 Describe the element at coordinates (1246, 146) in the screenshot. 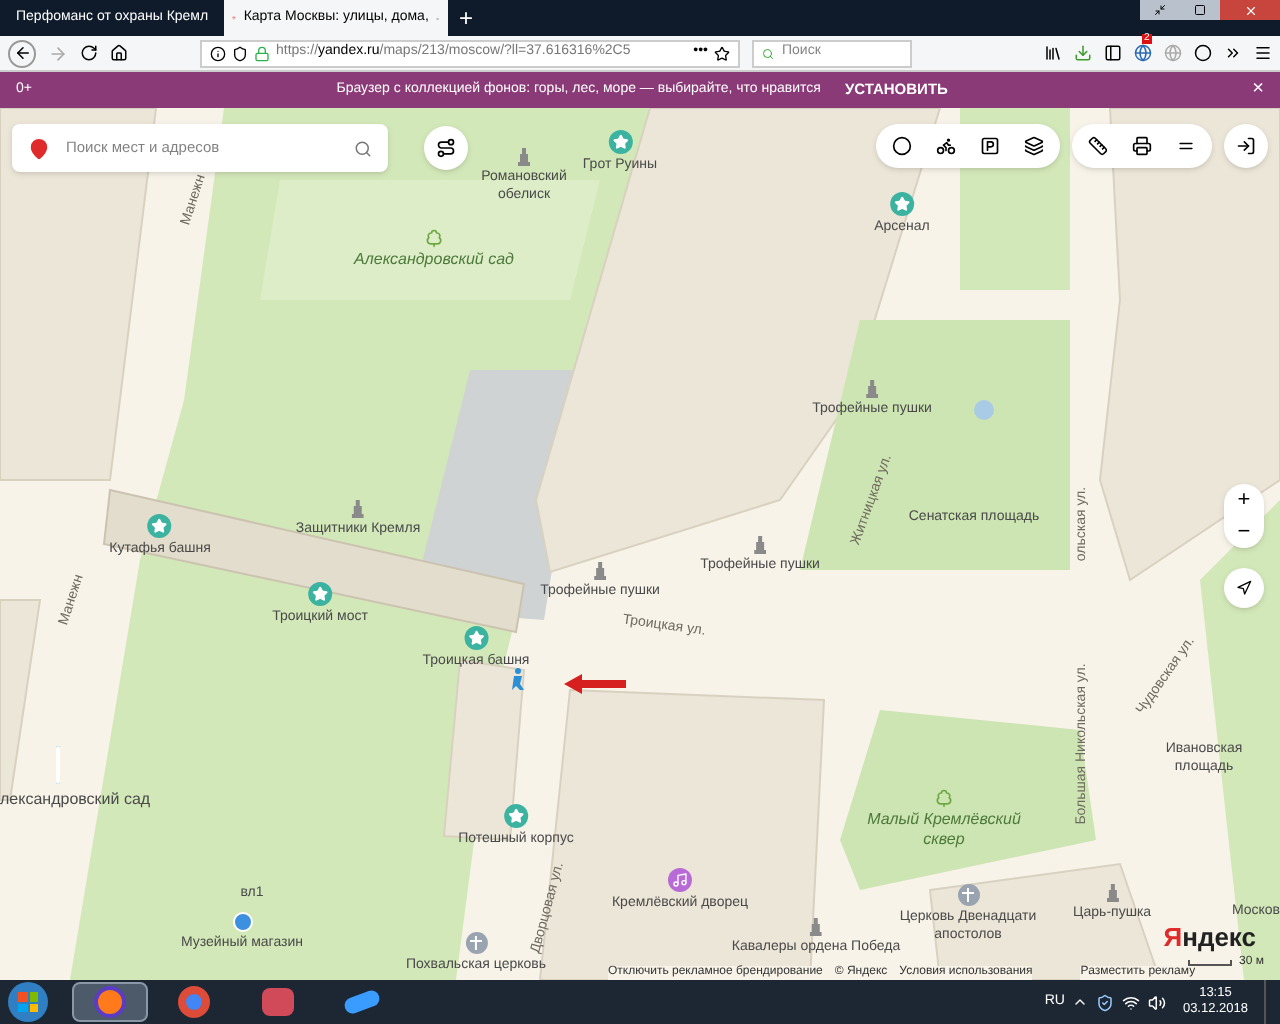

I see `login-icon` at that location.